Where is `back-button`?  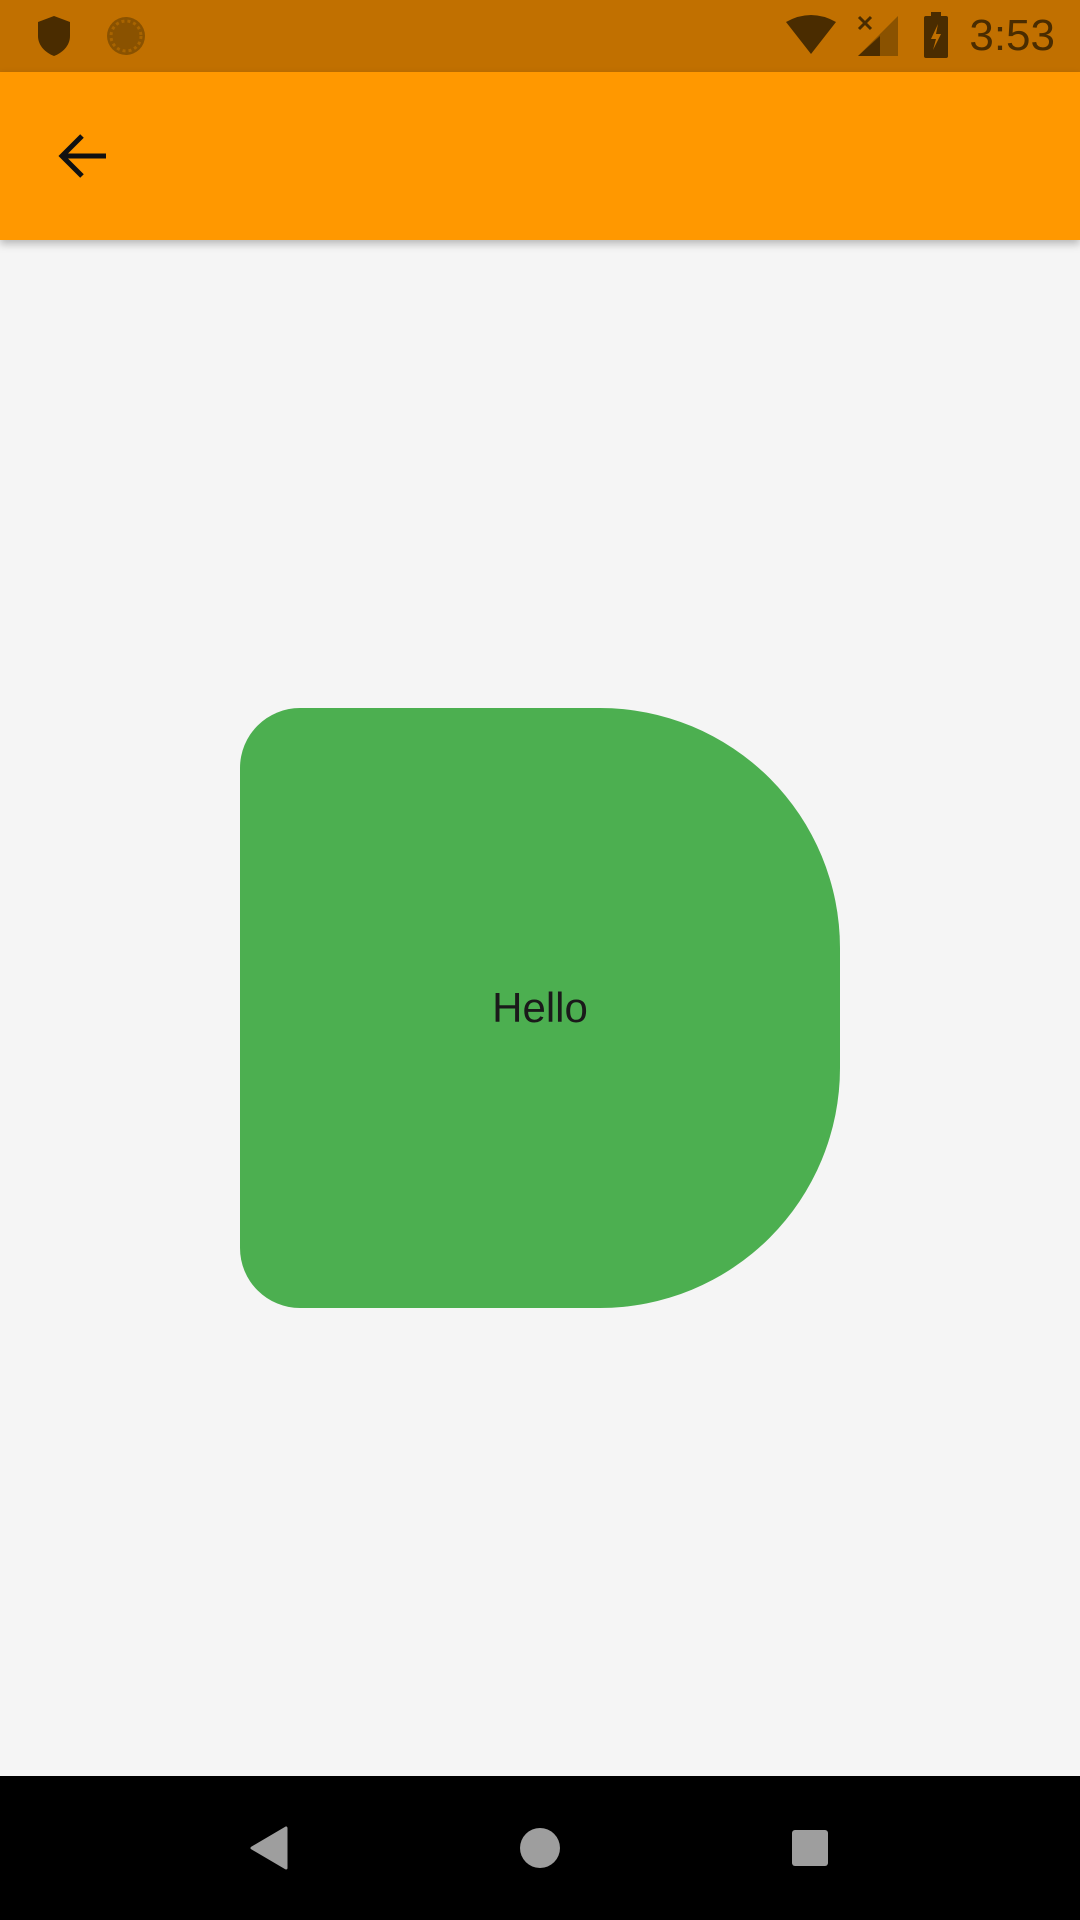 back-button is located at coordinates (84, 156).